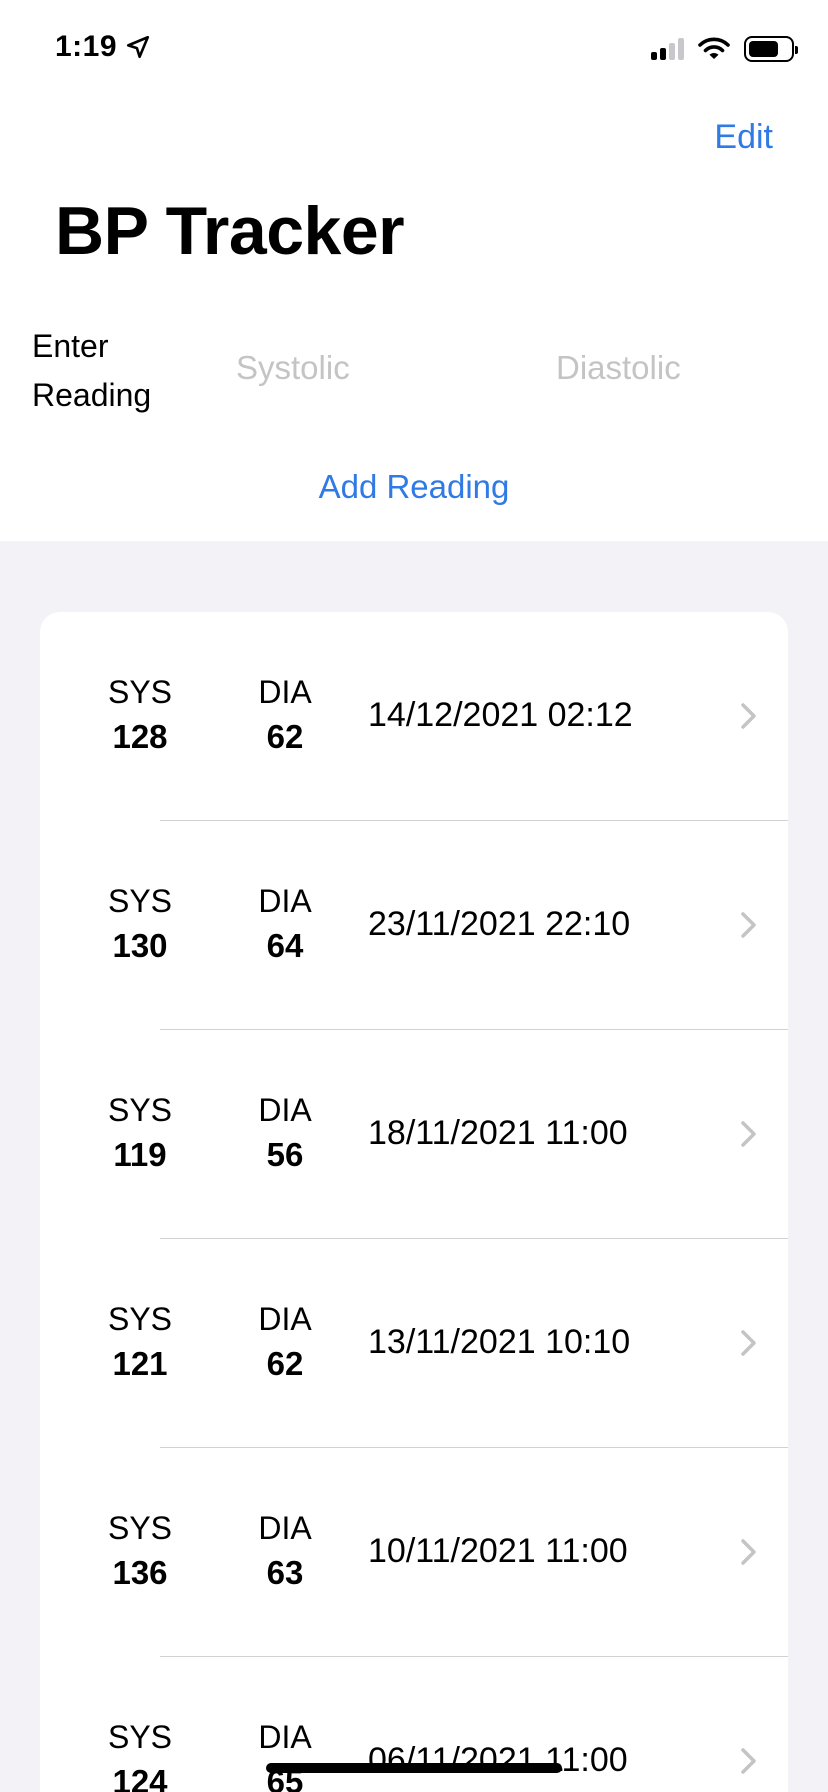 The image size is (828, 1792). What do you see at coordinates (499, 1342) in the screenshot?
I see `reading-date: 13/11/2021 10:10` at bounding box center [499, 1342].